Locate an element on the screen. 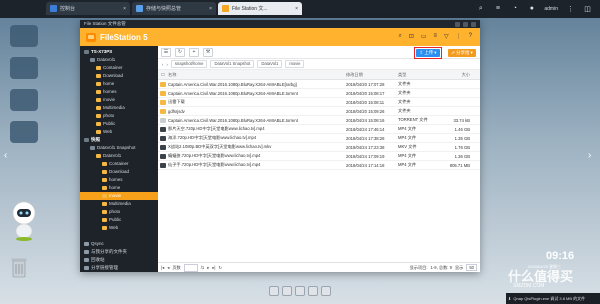  breadcrumb-item: DataVol1 is located at coordinates (270, 64).